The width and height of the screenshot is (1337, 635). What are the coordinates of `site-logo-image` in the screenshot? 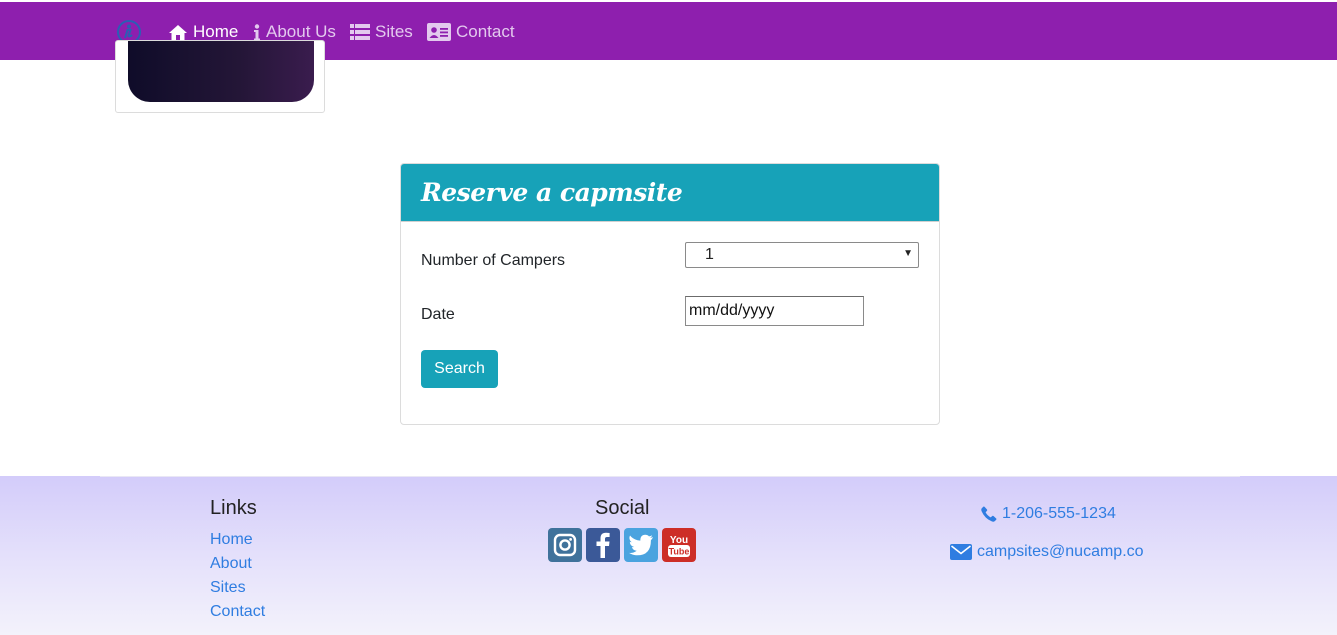 It's located at (221, 71).